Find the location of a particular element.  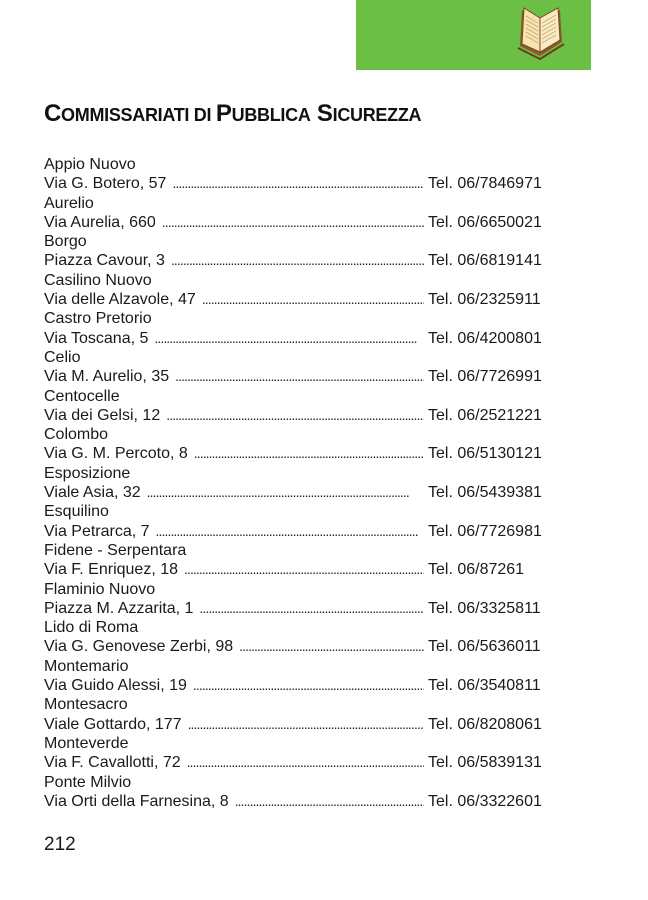

street-address: Via G. Genovese Zerbi, 98 is located at coordinates (139, 647).